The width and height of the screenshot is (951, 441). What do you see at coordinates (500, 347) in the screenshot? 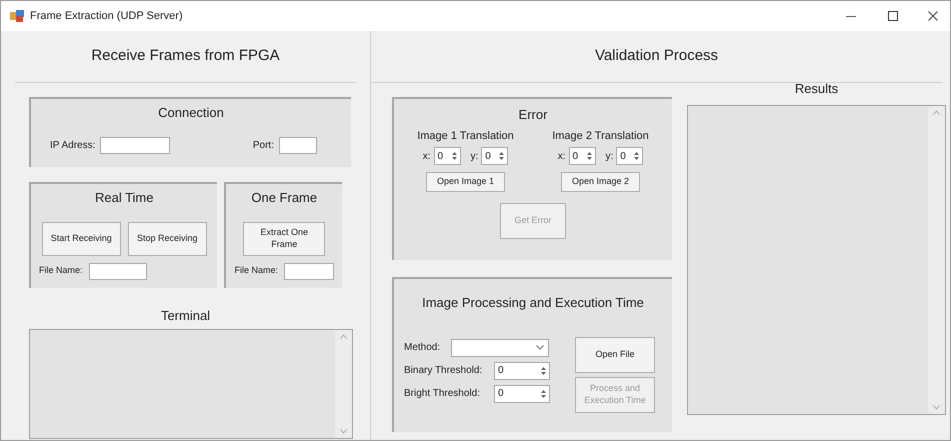
I see `dropdown` at bounding box center [500, 347].